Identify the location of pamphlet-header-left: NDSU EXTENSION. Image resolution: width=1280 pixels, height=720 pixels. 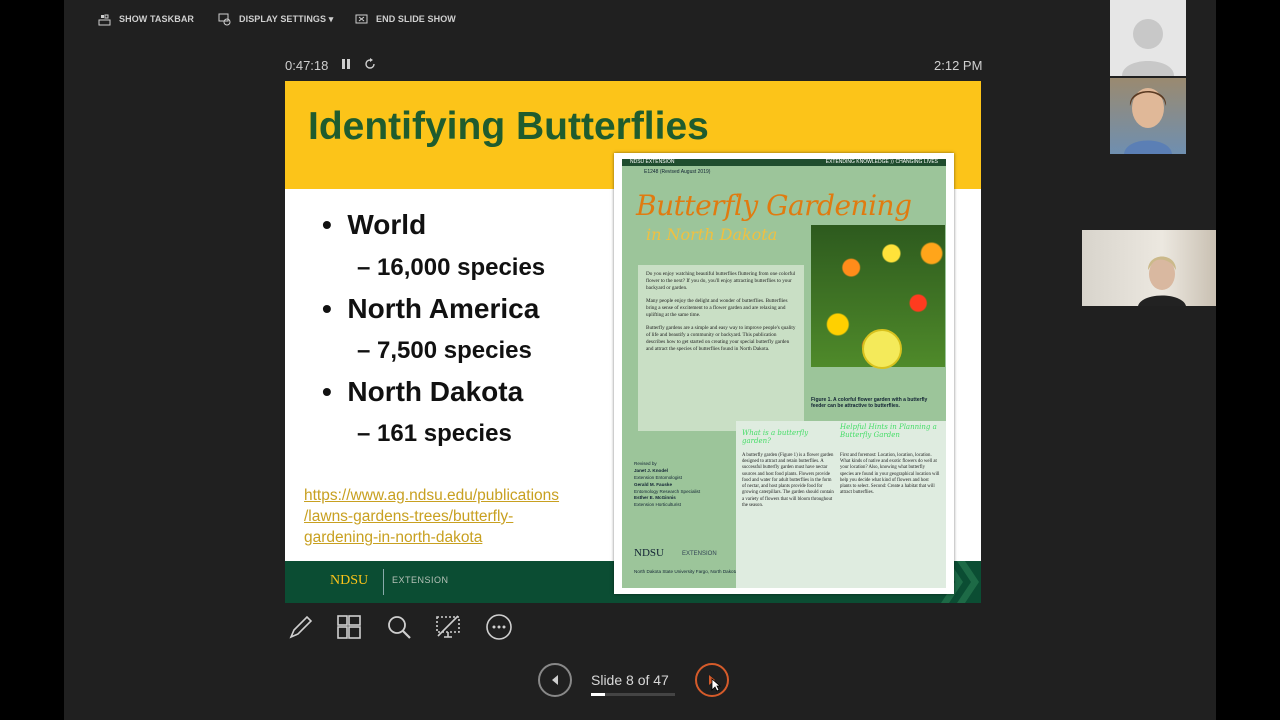
(652, 162).